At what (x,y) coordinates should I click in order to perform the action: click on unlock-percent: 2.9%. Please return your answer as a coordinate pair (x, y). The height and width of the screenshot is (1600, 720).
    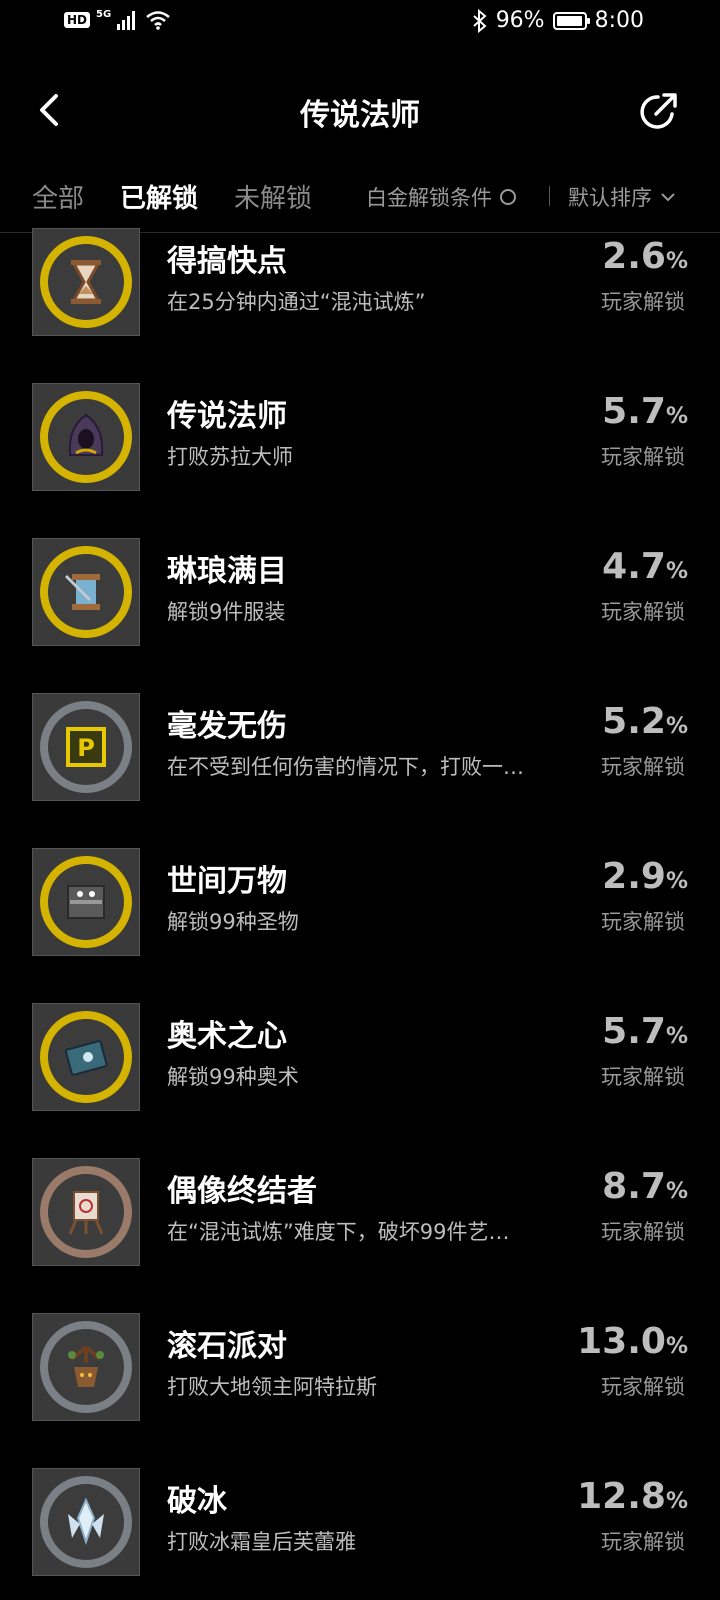
    Looking at the image, I should click on (645, 876).